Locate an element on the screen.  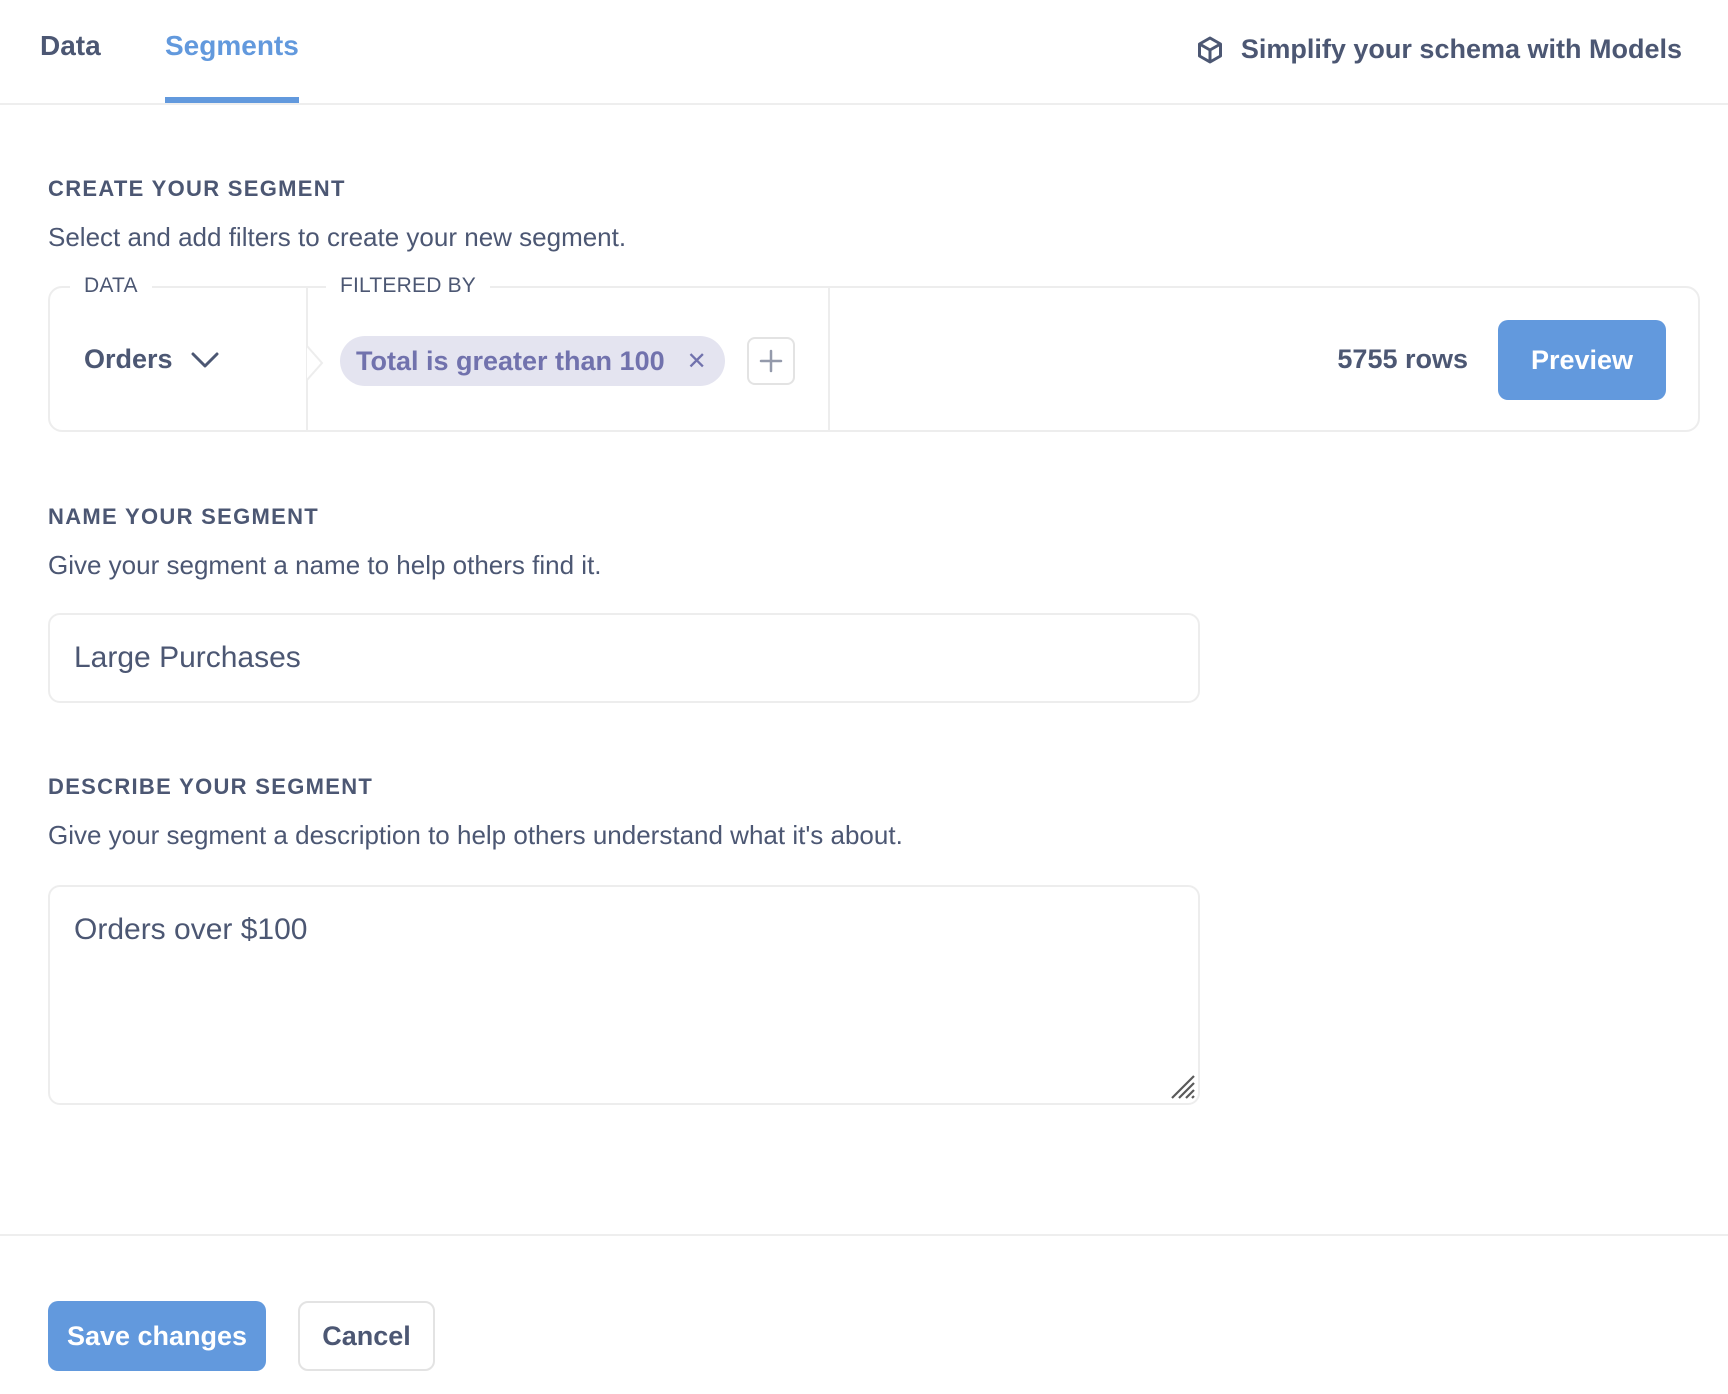
filter-pill: Total is greater than 100 ✕ is located at coordinates (532, 361).